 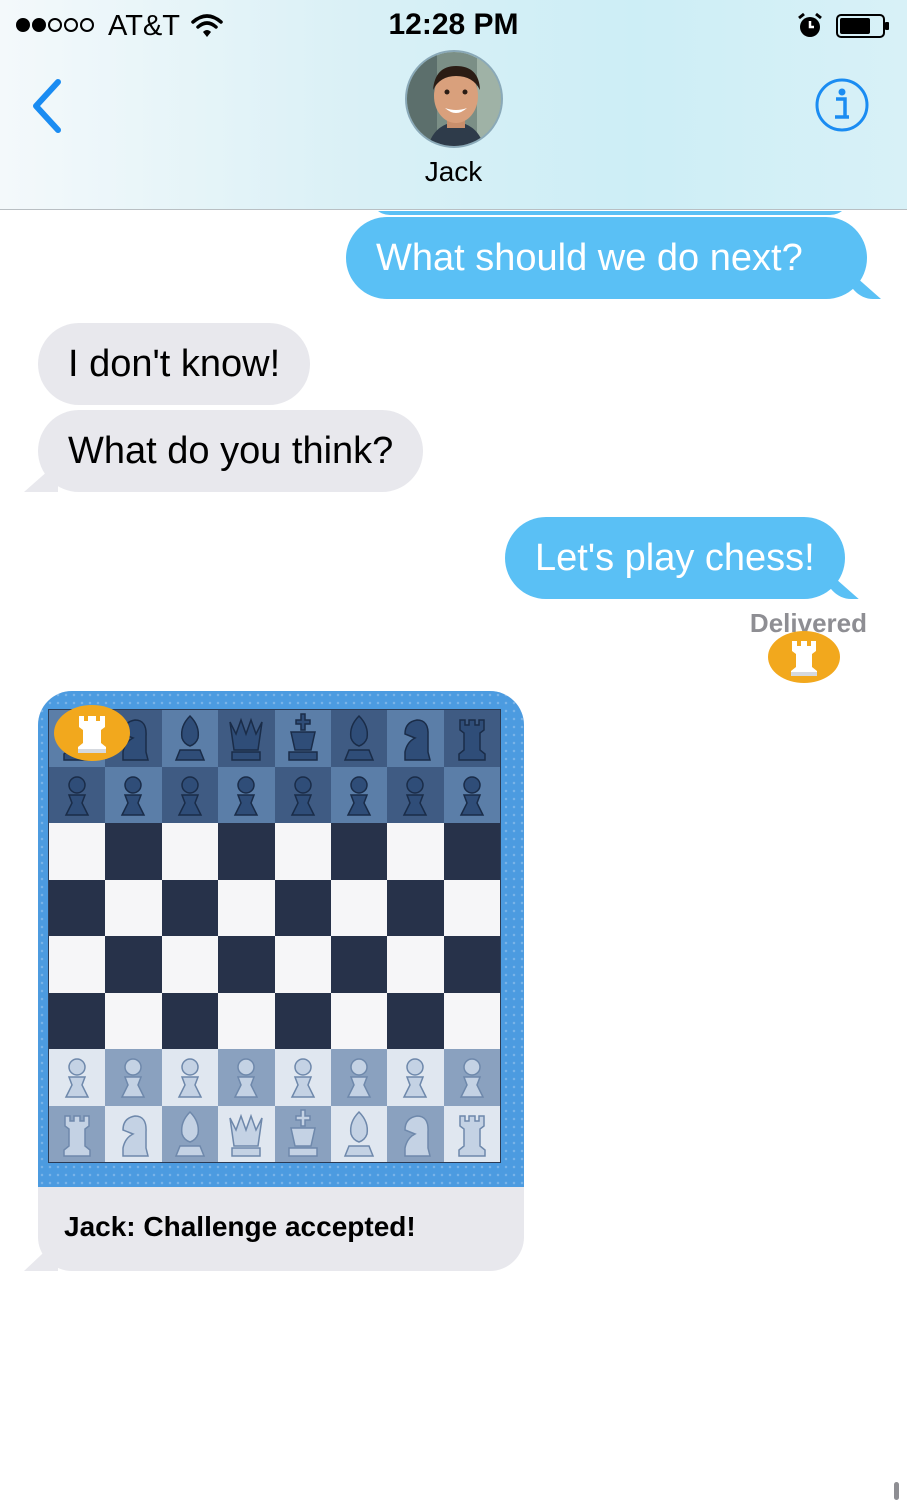 I want to click on contact-avatar, so click(x=454, y=99).